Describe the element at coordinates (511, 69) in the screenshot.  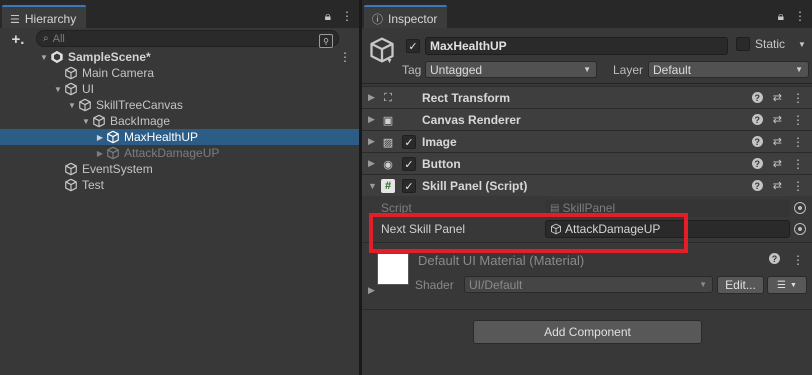
I see `tag-dropdown: Untagged ▼` at that location.